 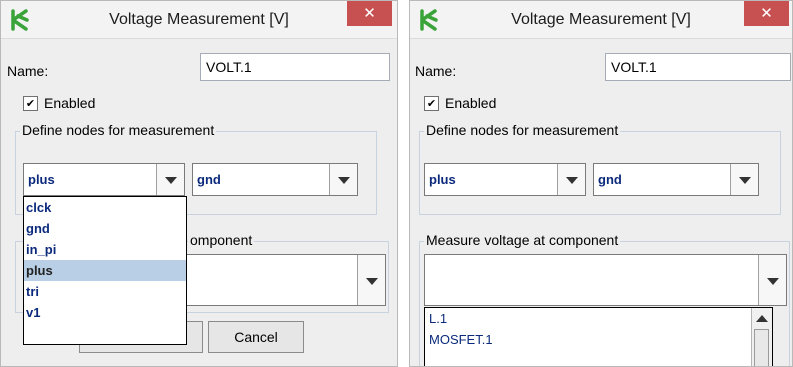 I want to click on chevron-up-icon, so click(x=762, y=318).